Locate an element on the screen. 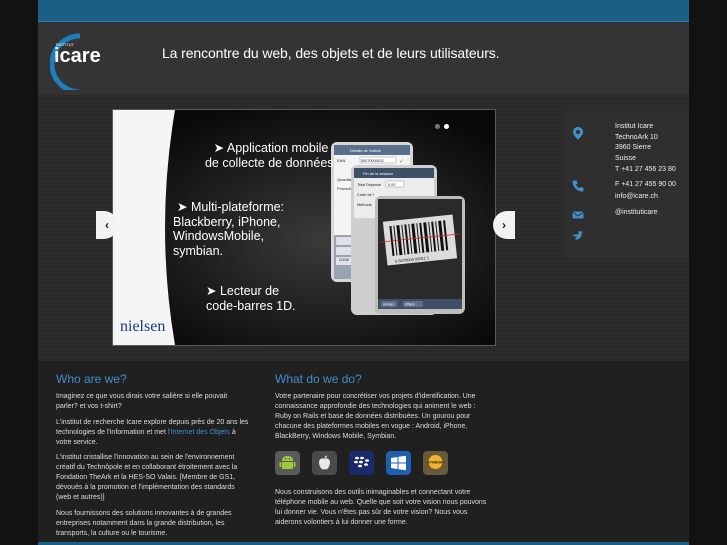 The height and width of the screenshot is (545, 727). bullet-3-line-2: code-barres 1D. is located at coordinates (251, 305).